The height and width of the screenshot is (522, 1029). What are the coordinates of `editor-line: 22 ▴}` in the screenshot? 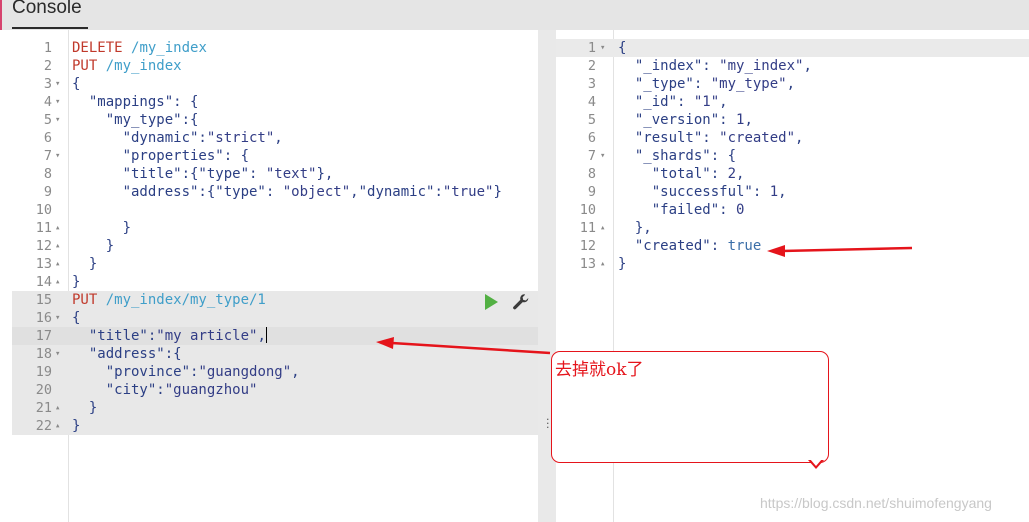 It's located at (275, 426).